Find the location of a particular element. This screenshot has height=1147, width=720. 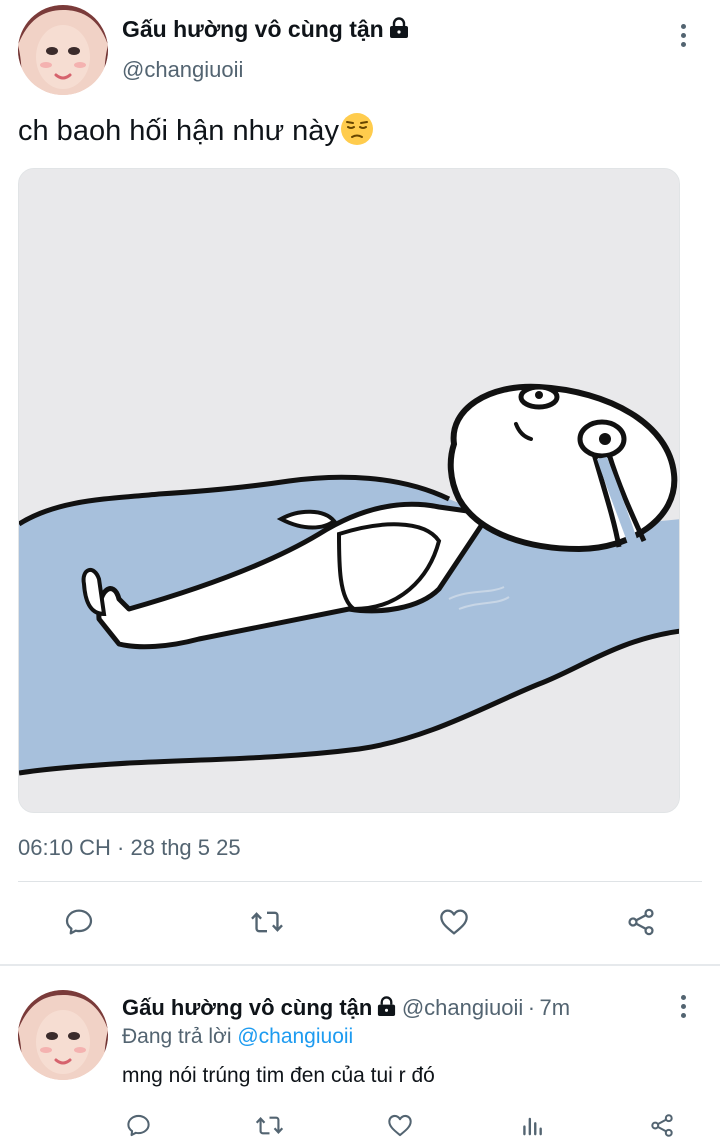

analytics-icon is located at coordinates (532, 1126).